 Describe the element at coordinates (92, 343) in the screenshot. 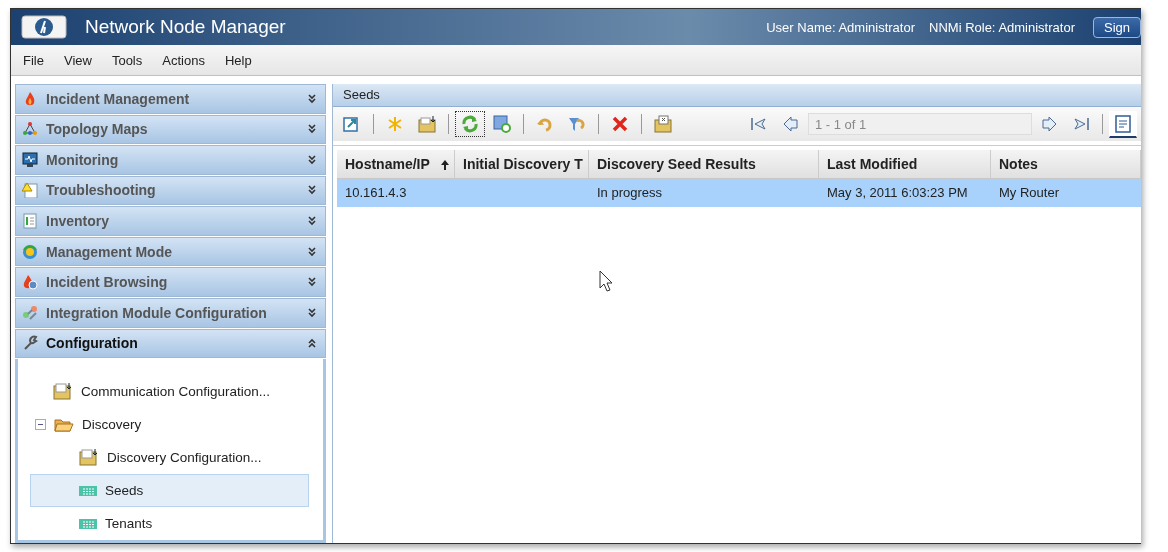

I see `accordion-label: Configuration` at that location.